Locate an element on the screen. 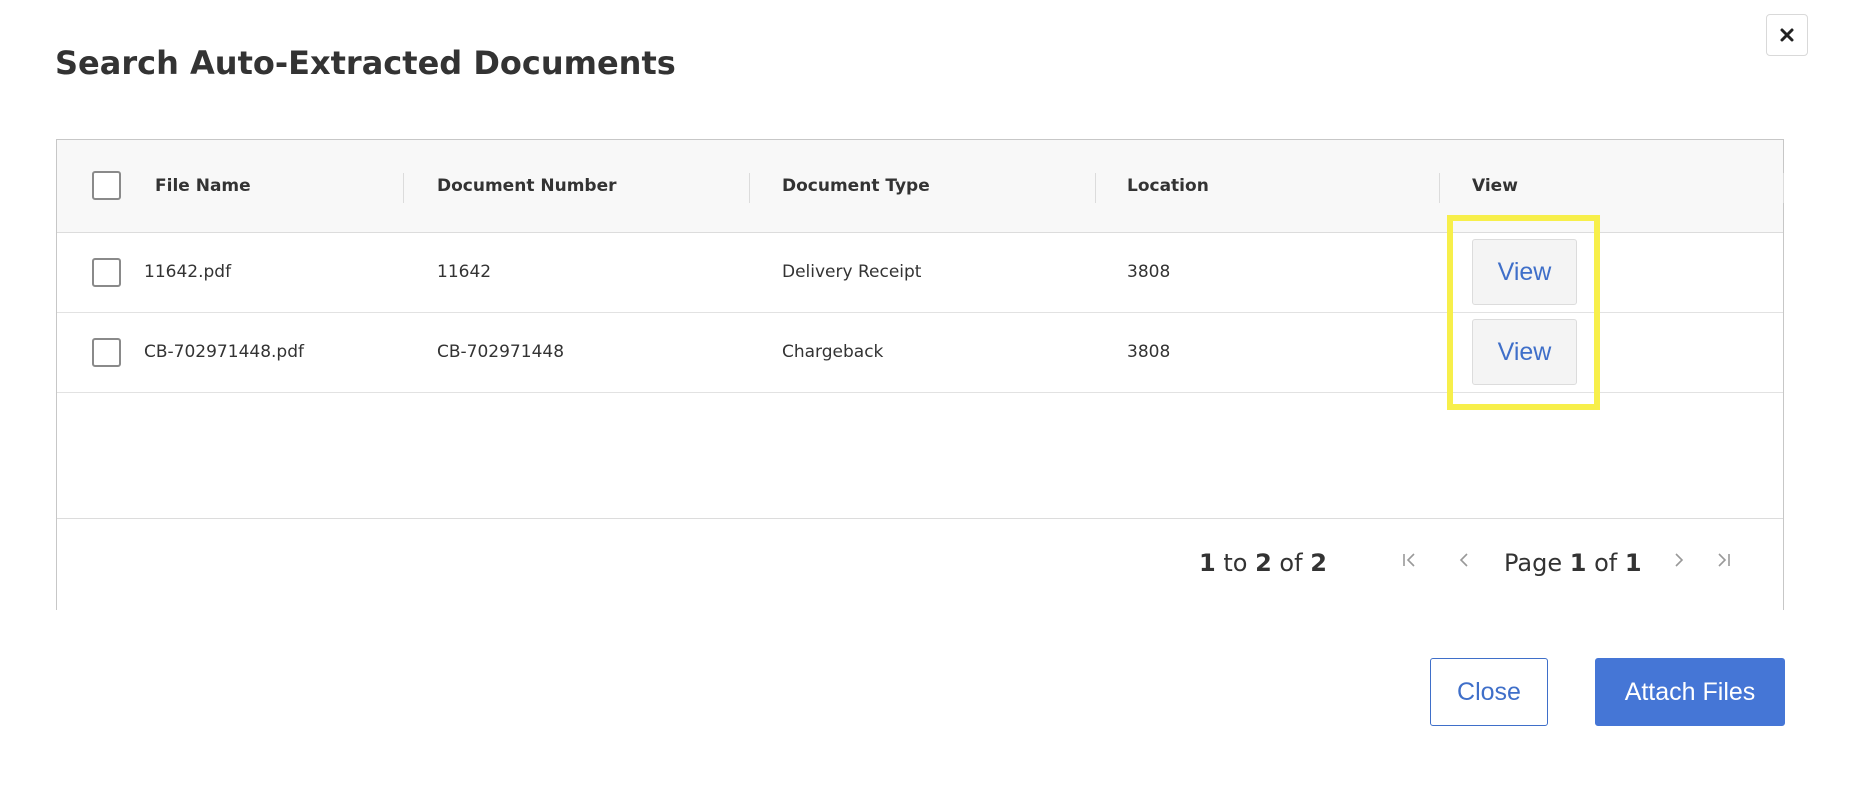 The image size is (1854, 786). select-all-checkbox is located at coordinates (106, 185).